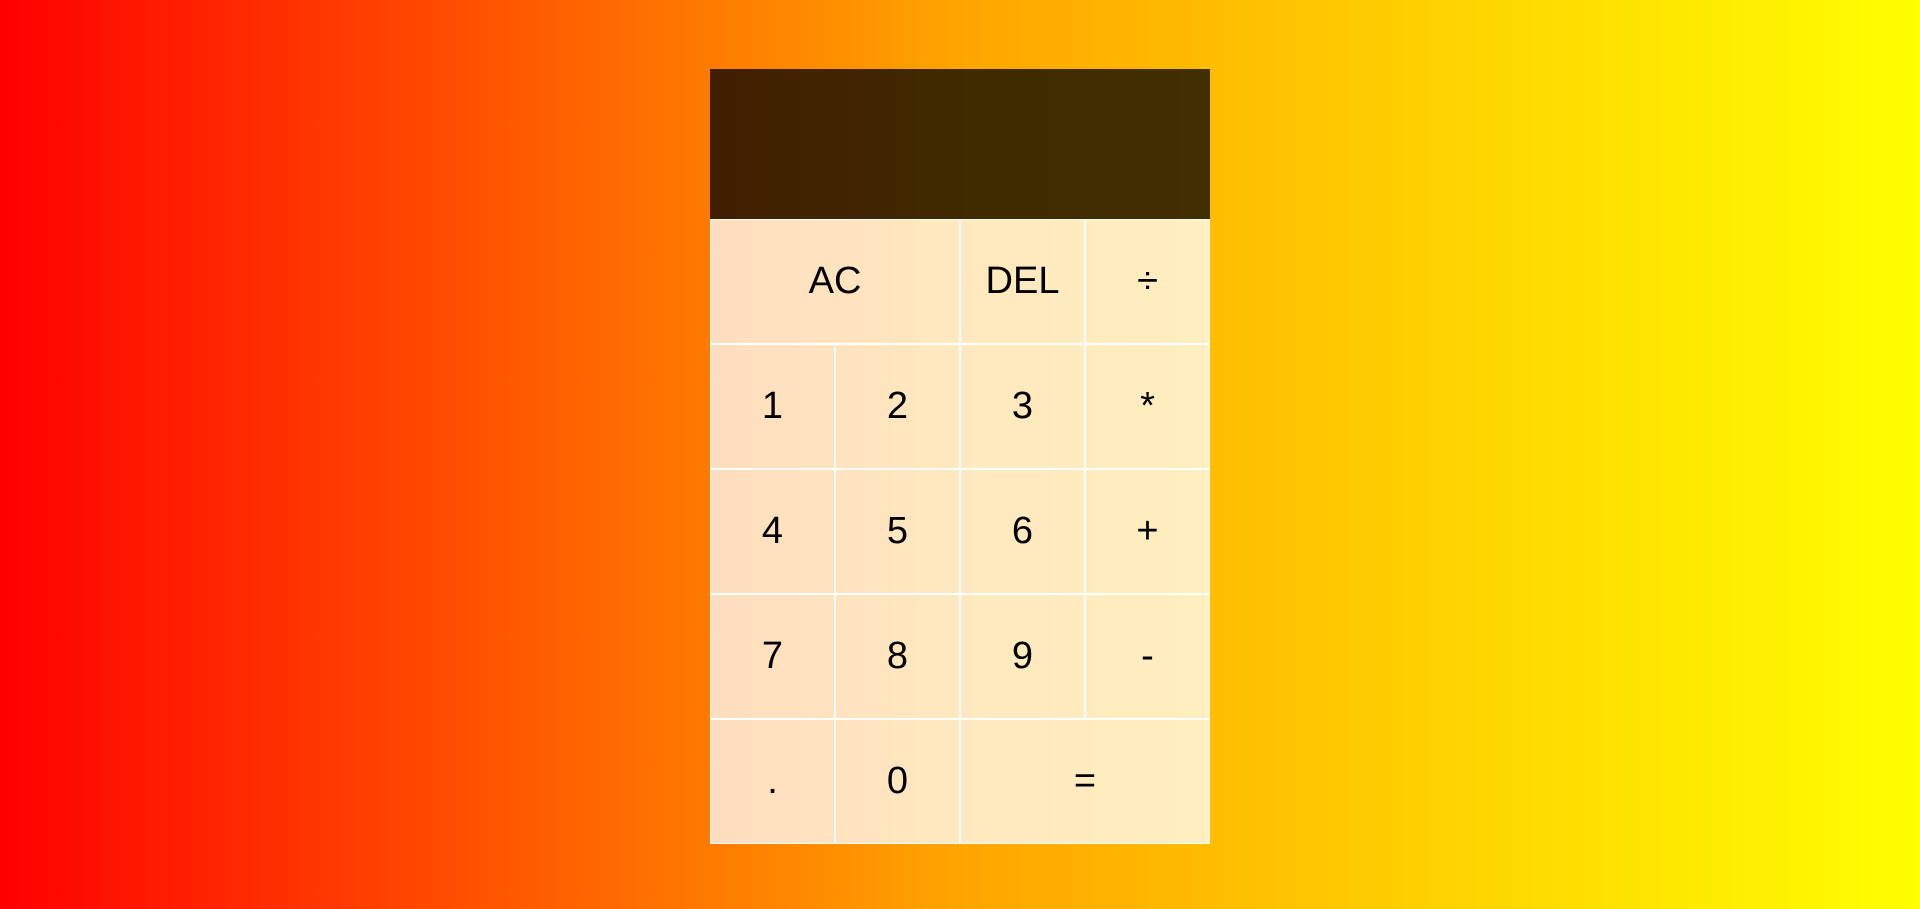  Describe the element at coordinates (897, 781) in the screenshot. I see `digit-0-button: 0` at that location.